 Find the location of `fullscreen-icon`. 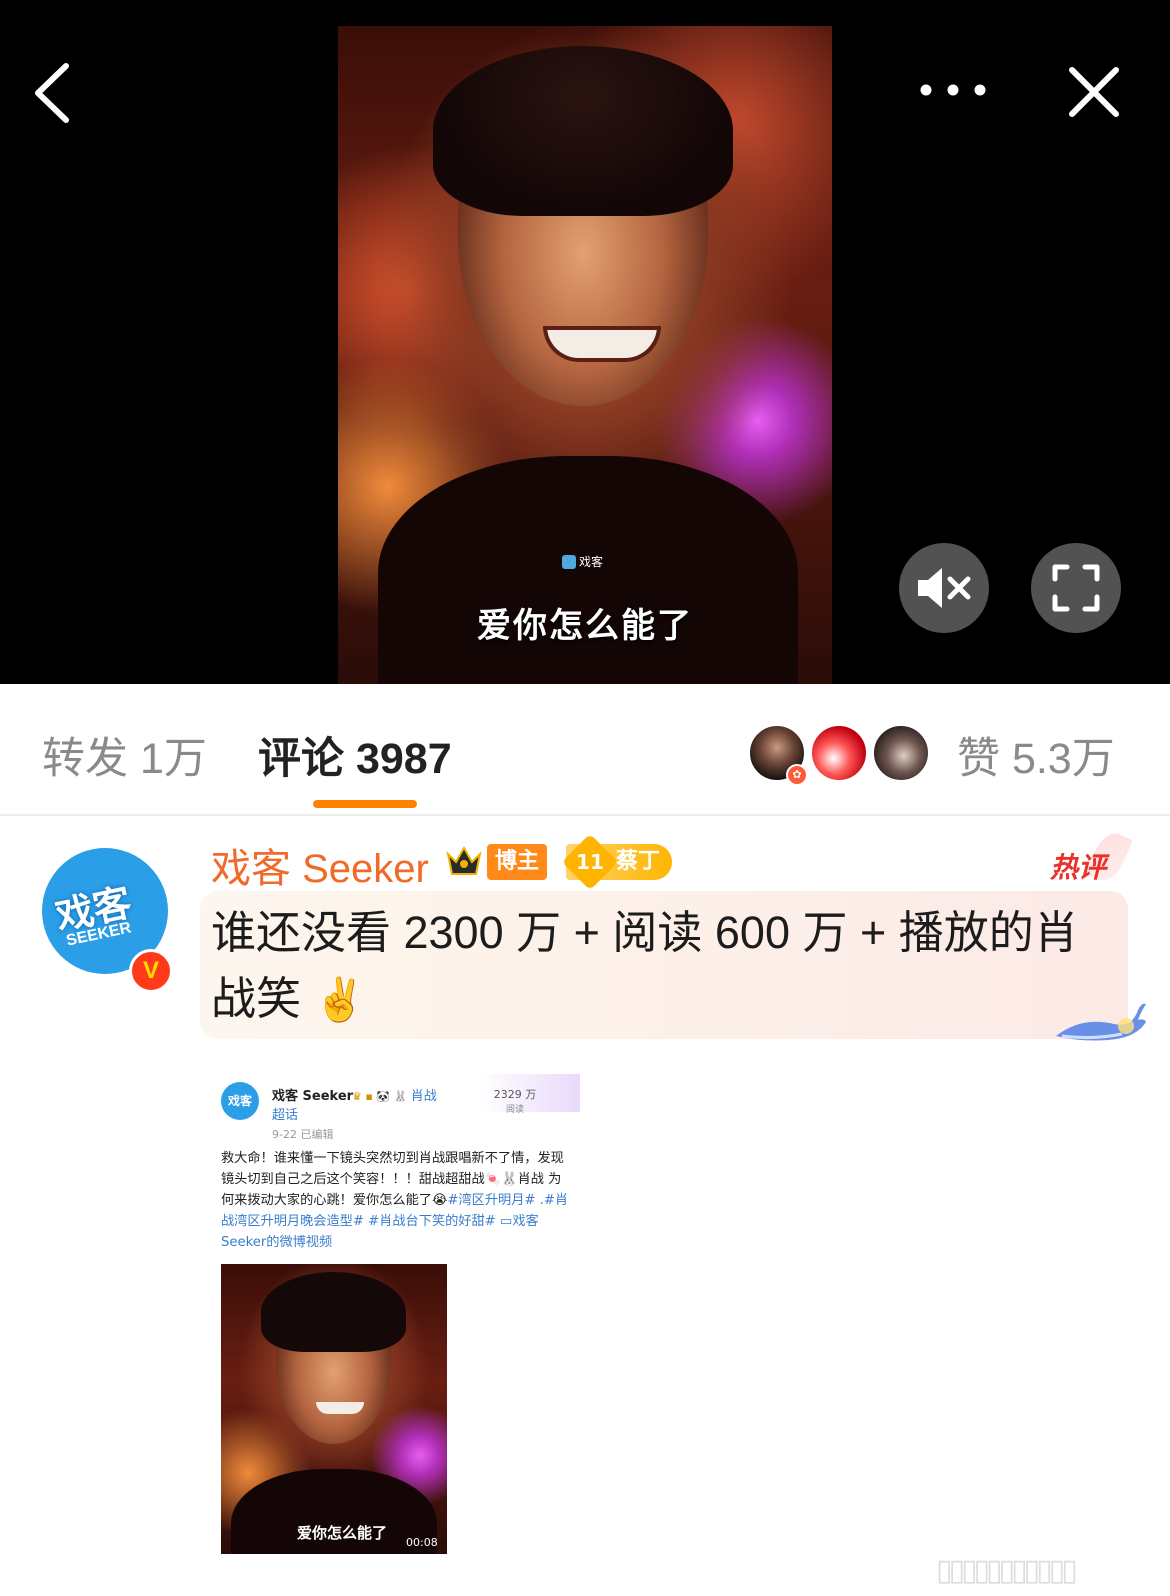

fullscreen-icon is located at coordinates (1076, 588).